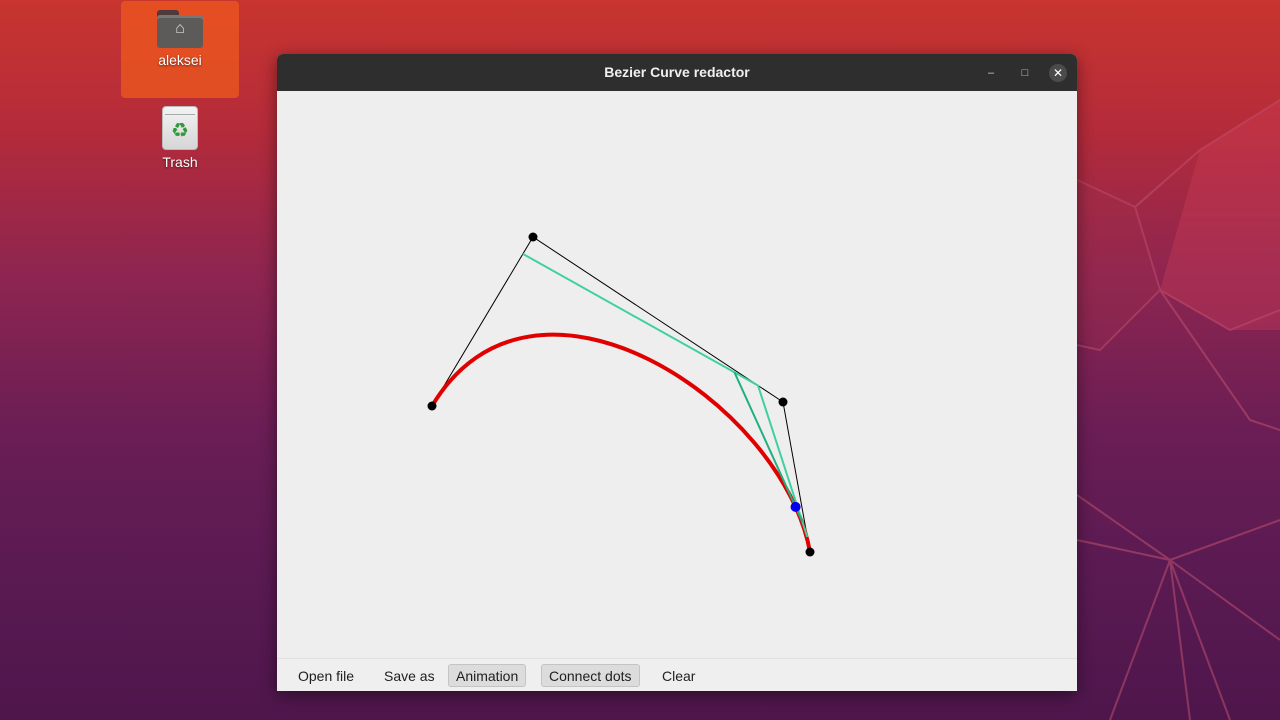 Image resolution: width=1280 pixels, height=720 pixels. I want to click on bezier-curve, so click(621, 443).